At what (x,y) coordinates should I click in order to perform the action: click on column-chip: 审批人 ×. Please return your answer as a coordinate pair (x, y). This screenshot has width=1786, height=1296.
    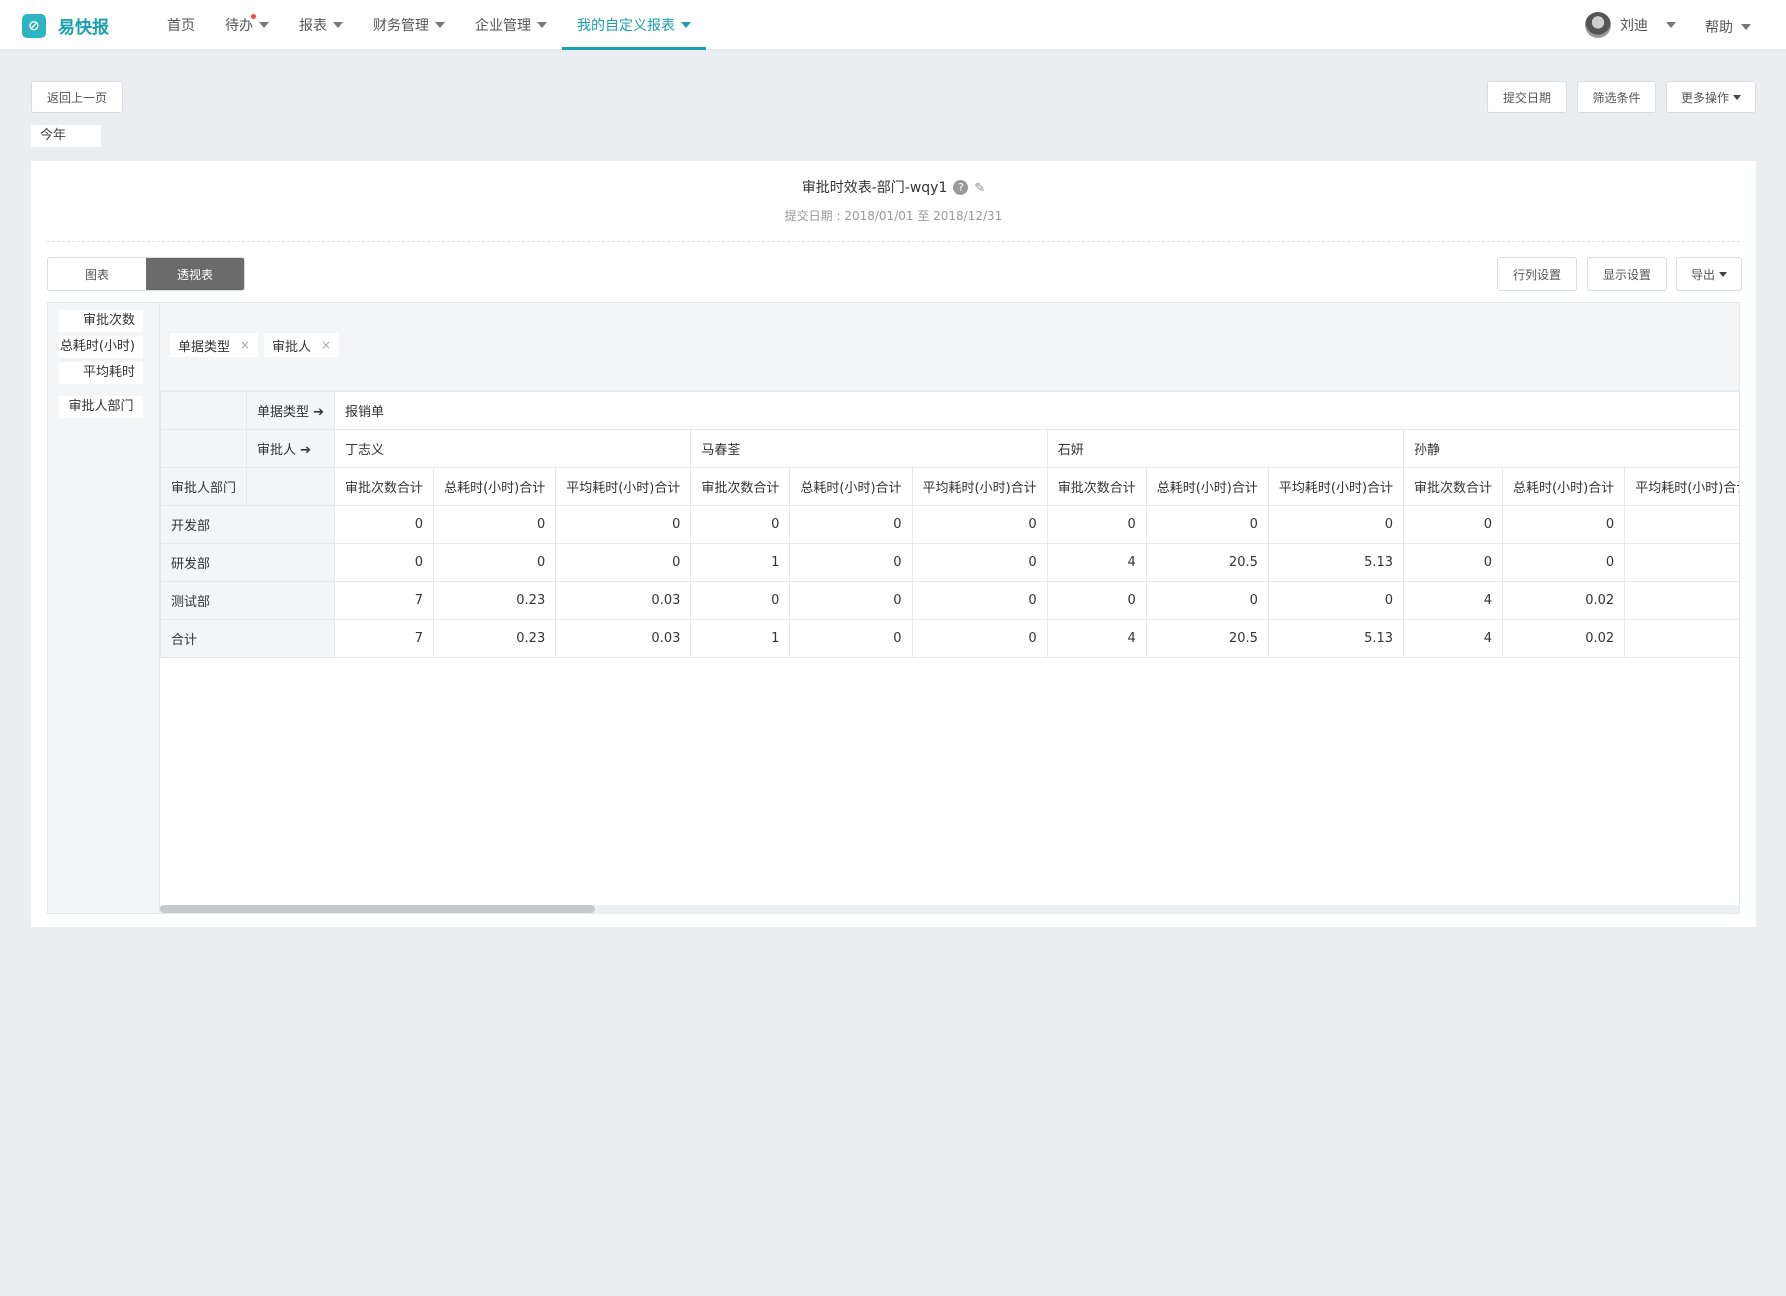
    Looking at the image, I should click on (302, 345).